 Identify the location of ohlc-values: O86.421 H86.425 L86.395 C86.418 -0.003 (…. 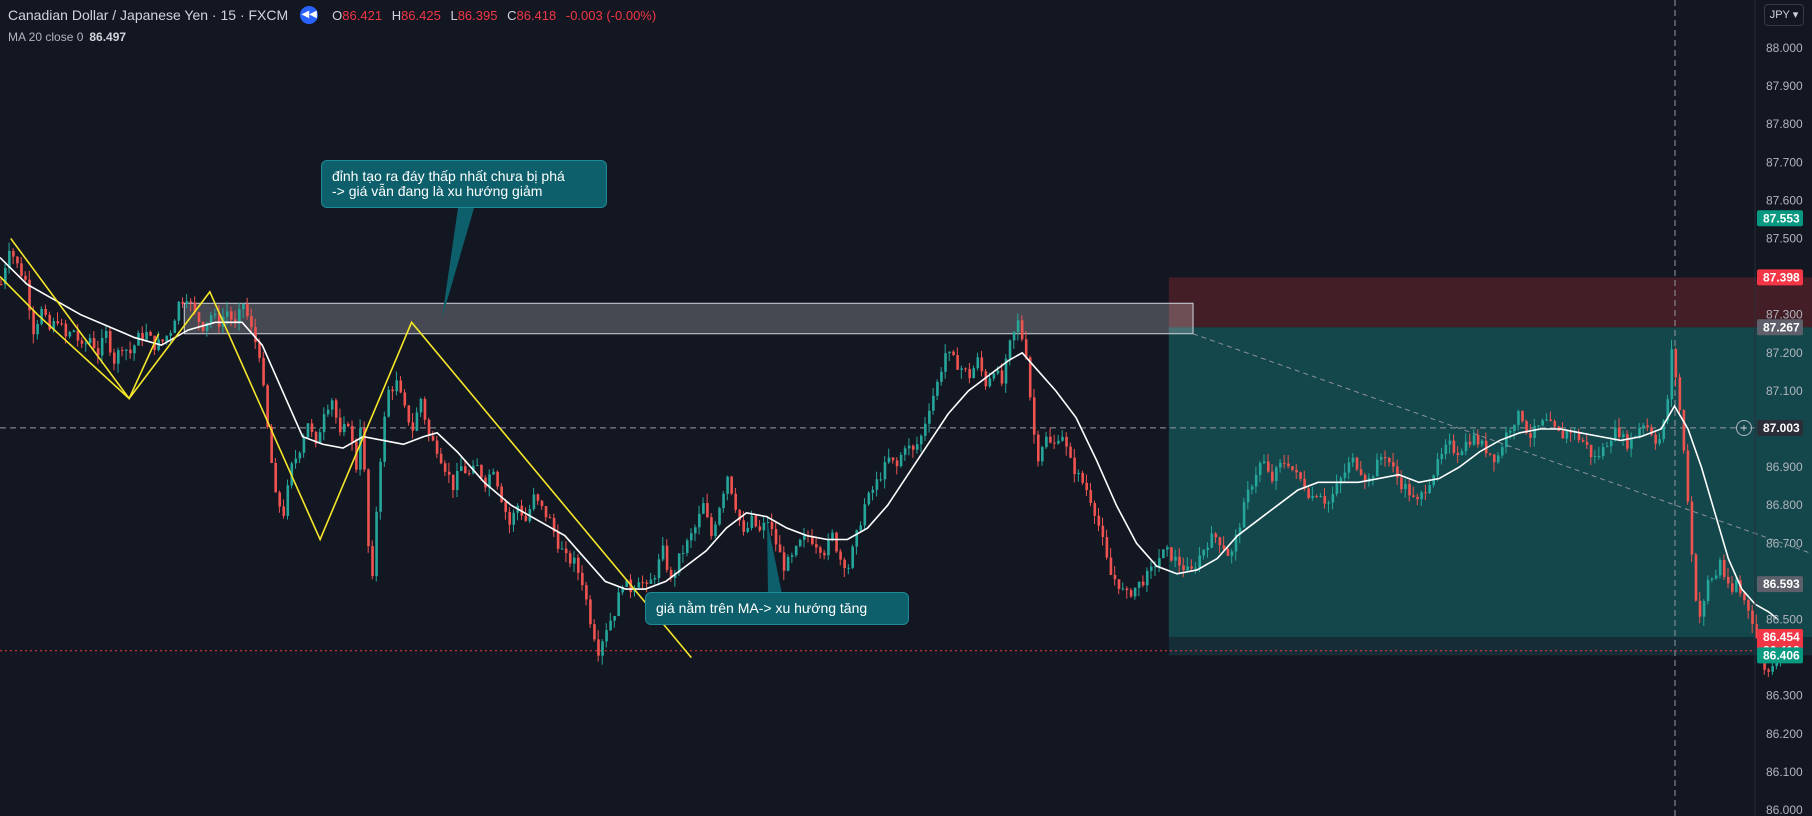
(494, 15).